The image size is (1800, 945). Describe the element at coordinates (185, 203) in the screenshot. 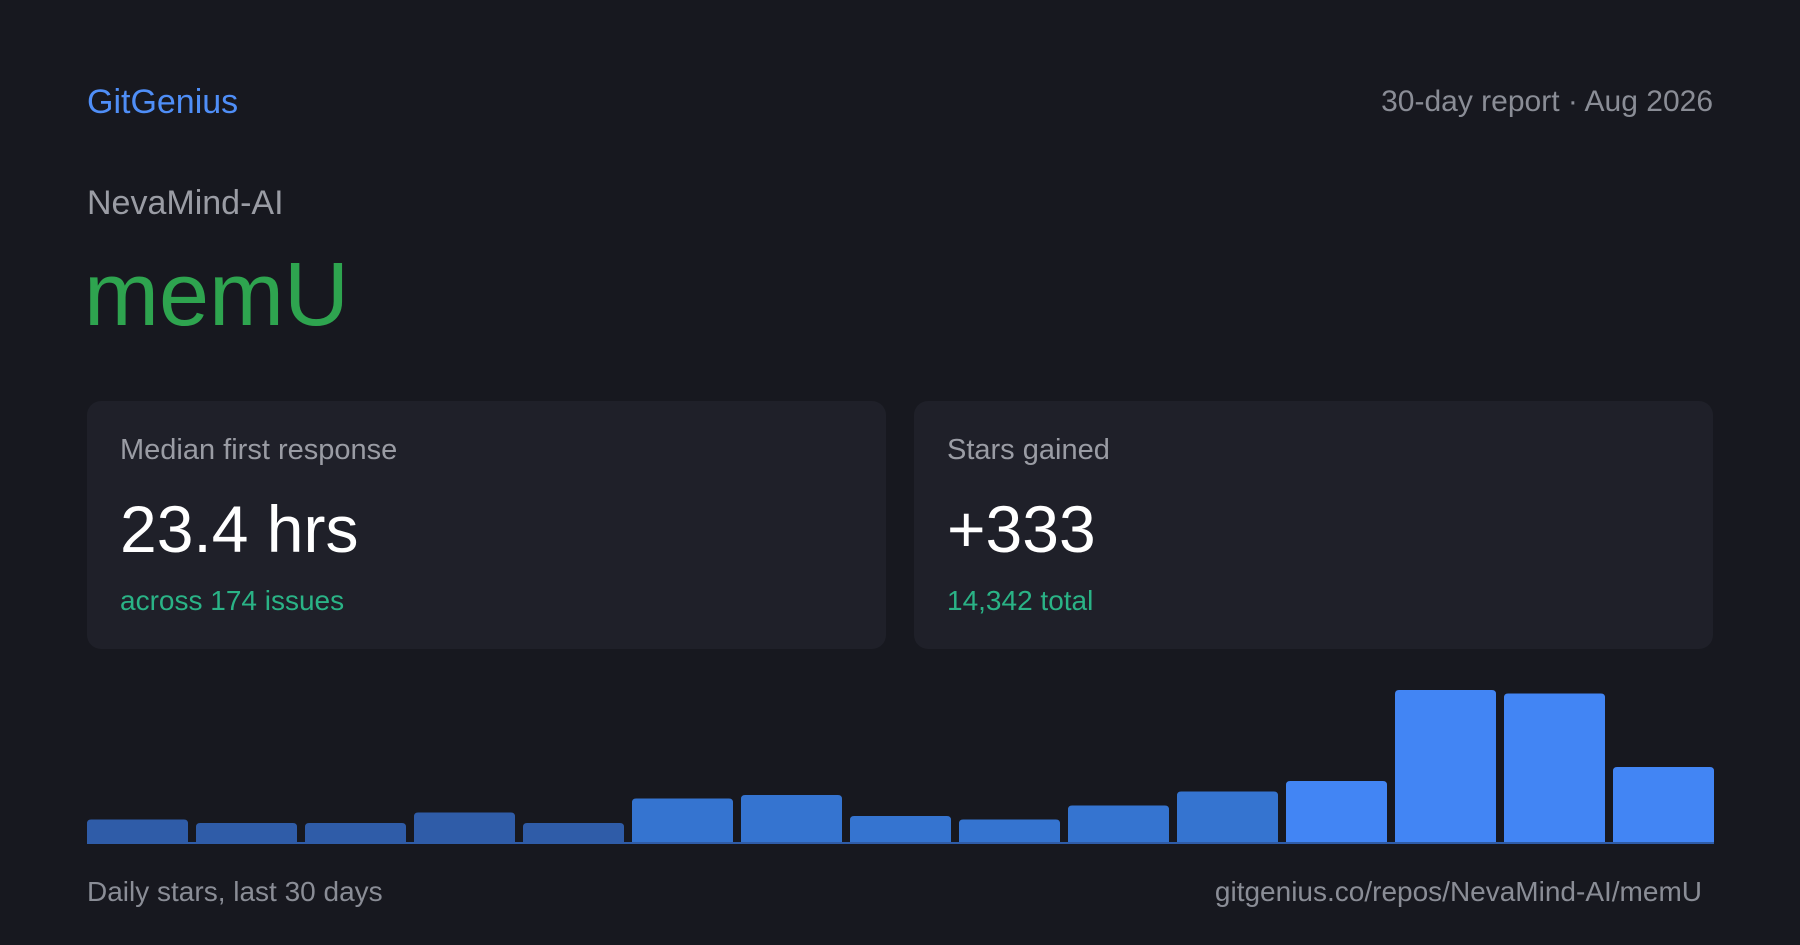

I see `repo-owner: NevaMind-AI` at that location.